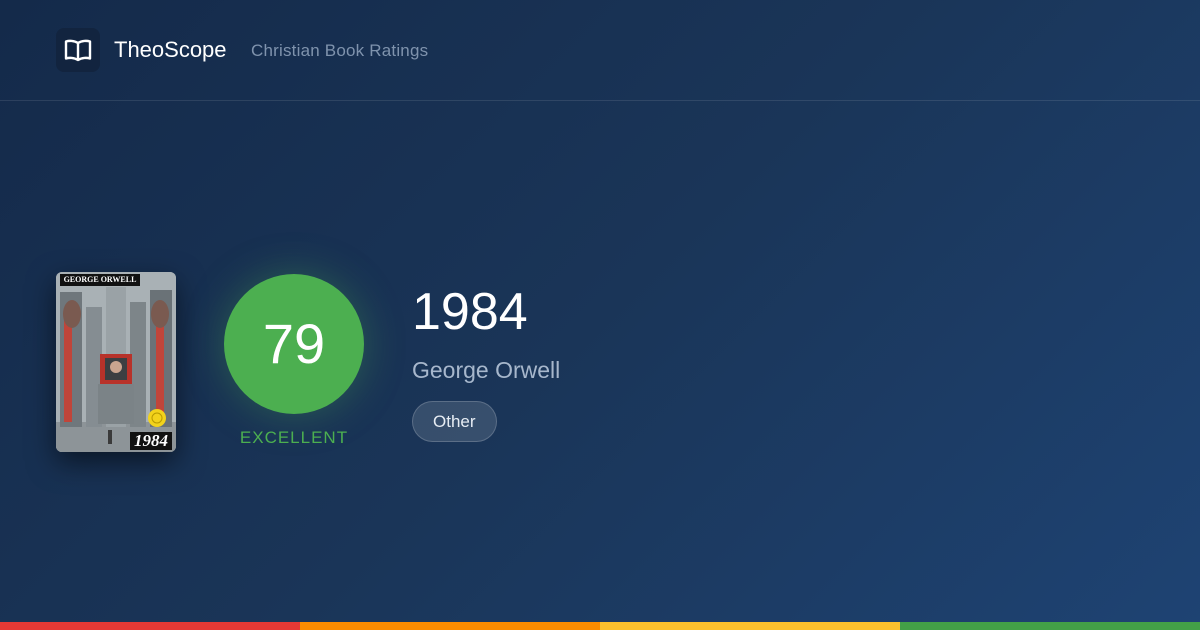 The image size is (1200, 630). What do you see at coordinates (450, 626) in the screenshot?
I see `rating-scale-orange` at bounding box center [450, 626].